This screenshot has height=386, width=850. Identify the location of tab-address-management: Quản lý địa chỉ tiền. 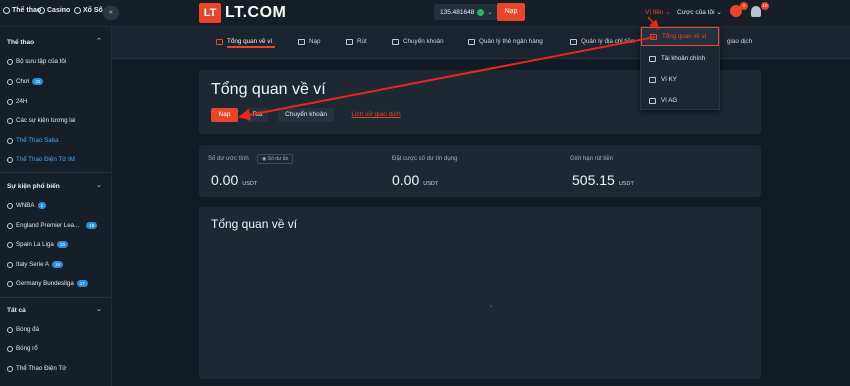
(602, 41).